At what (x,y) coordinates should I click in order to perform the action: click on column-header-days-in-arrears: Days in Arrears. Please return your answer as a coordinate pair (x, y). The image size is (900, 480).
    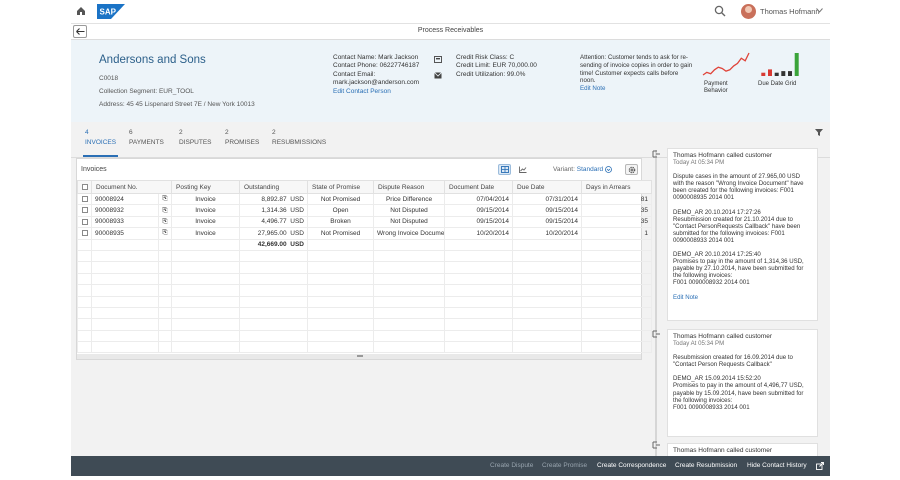
    Looking at the image, I should click on (617, 187).